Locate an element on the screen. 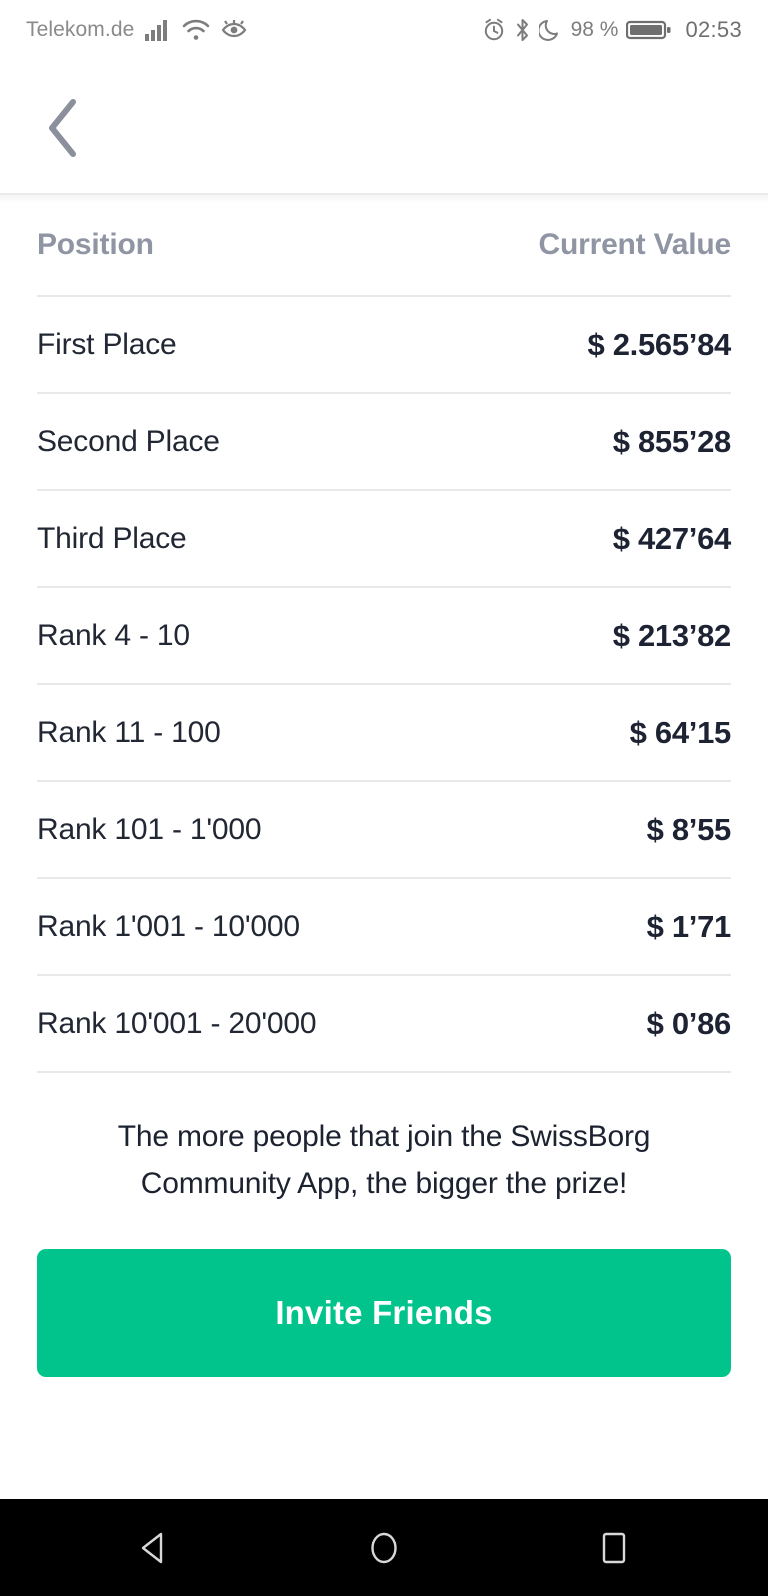 The height and width of the screenshot is (1596, 768). bluetooth-icon is located at coordinates (522, 30).